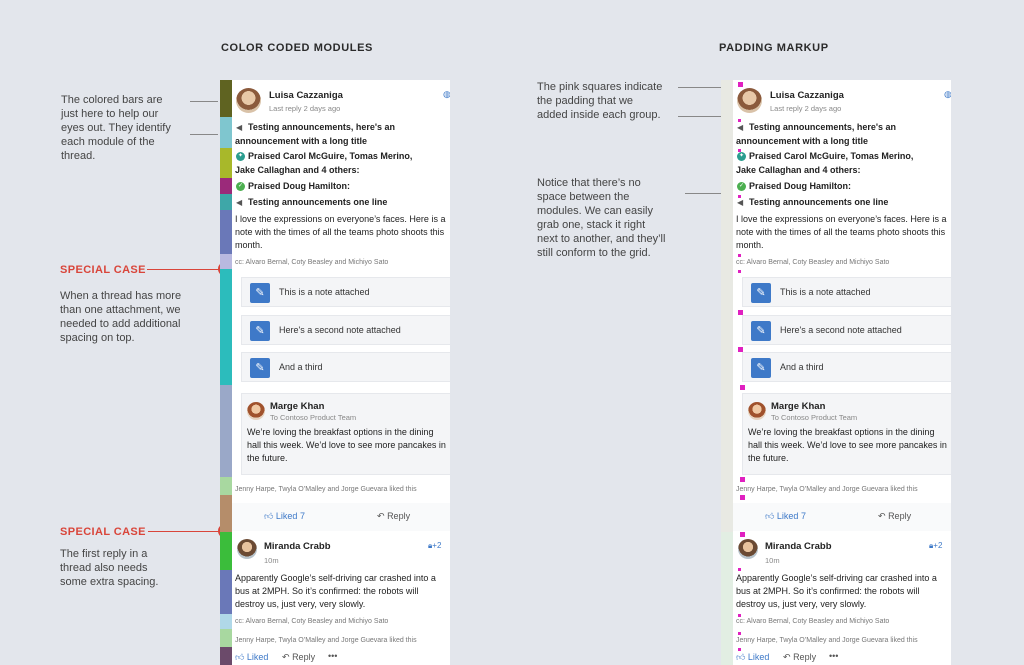  I want to click on special-case-label: SPECIAL CASE, so click(103, 270).